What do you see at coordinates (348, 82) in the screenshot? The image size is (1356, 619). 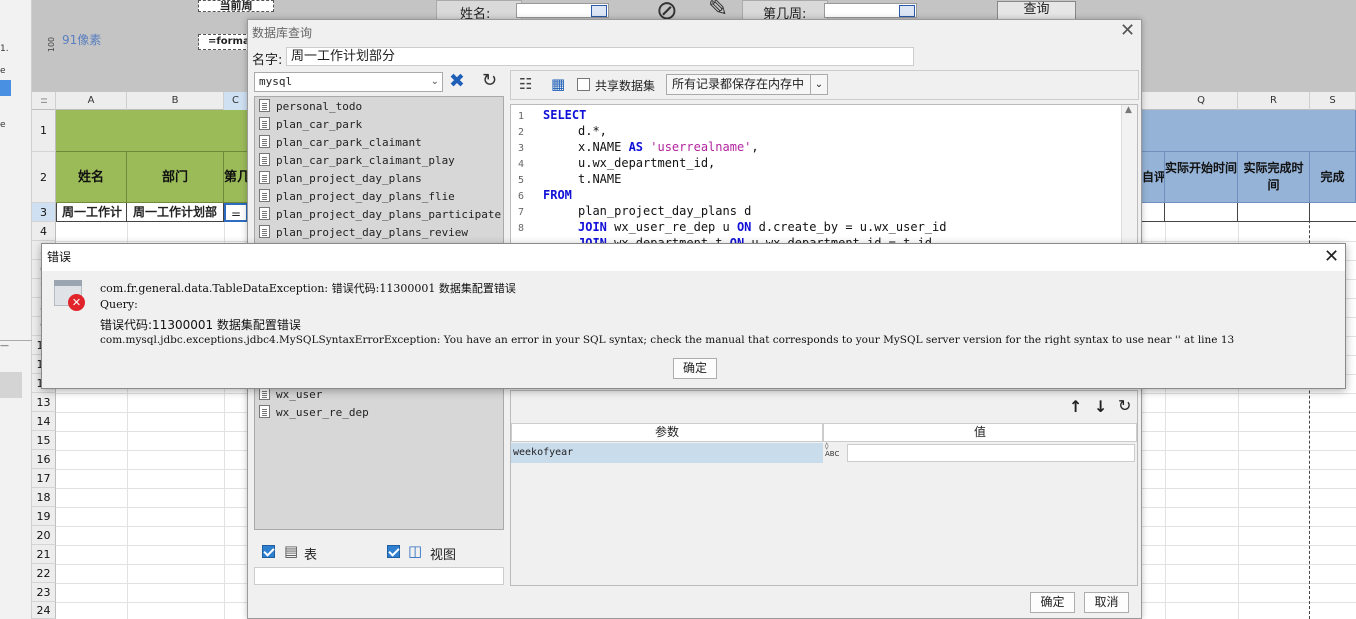 I see `datasource-select: mysql ⌄` at bounding box center [348, 82].